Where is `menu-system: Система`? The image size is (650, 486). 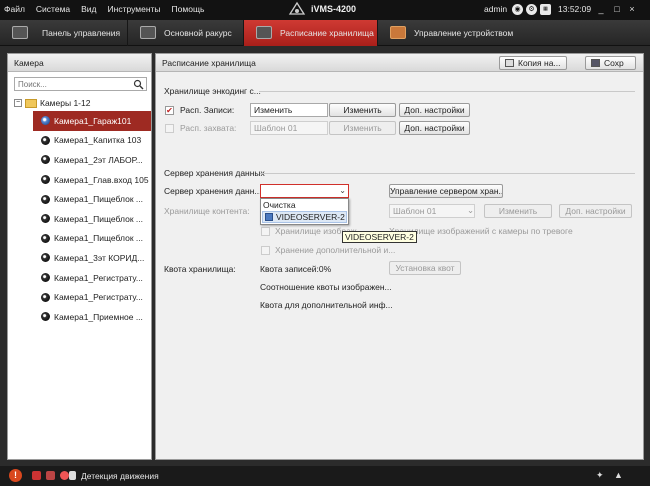 menu-system: Система is located at coordinates (53, 9).